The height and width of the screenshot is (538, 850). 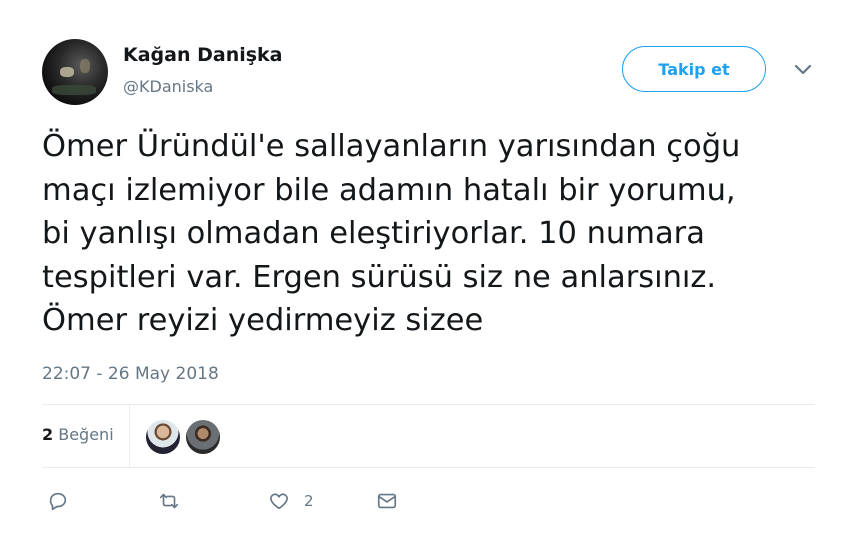 I want to click on likes-summary: 2 Beğeni, so click(x=78, y=434).